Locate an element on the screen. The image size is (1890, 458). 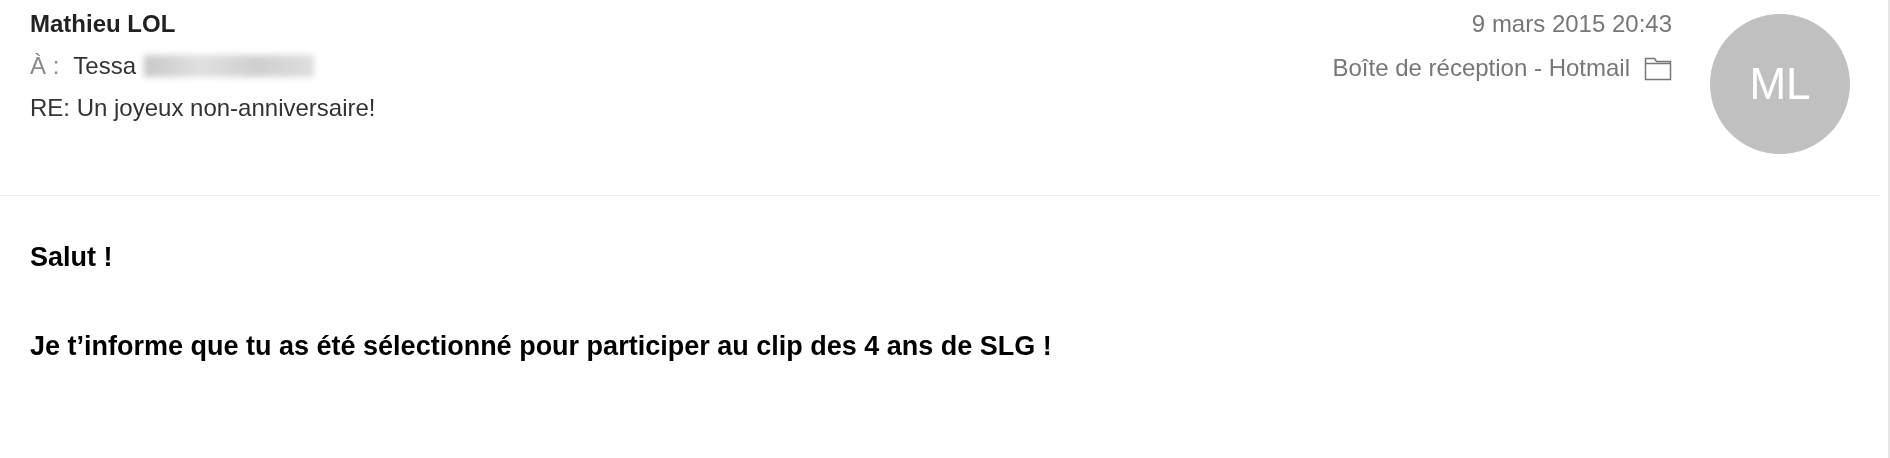
recipient-label: À : is located at coordinates (45, 66).